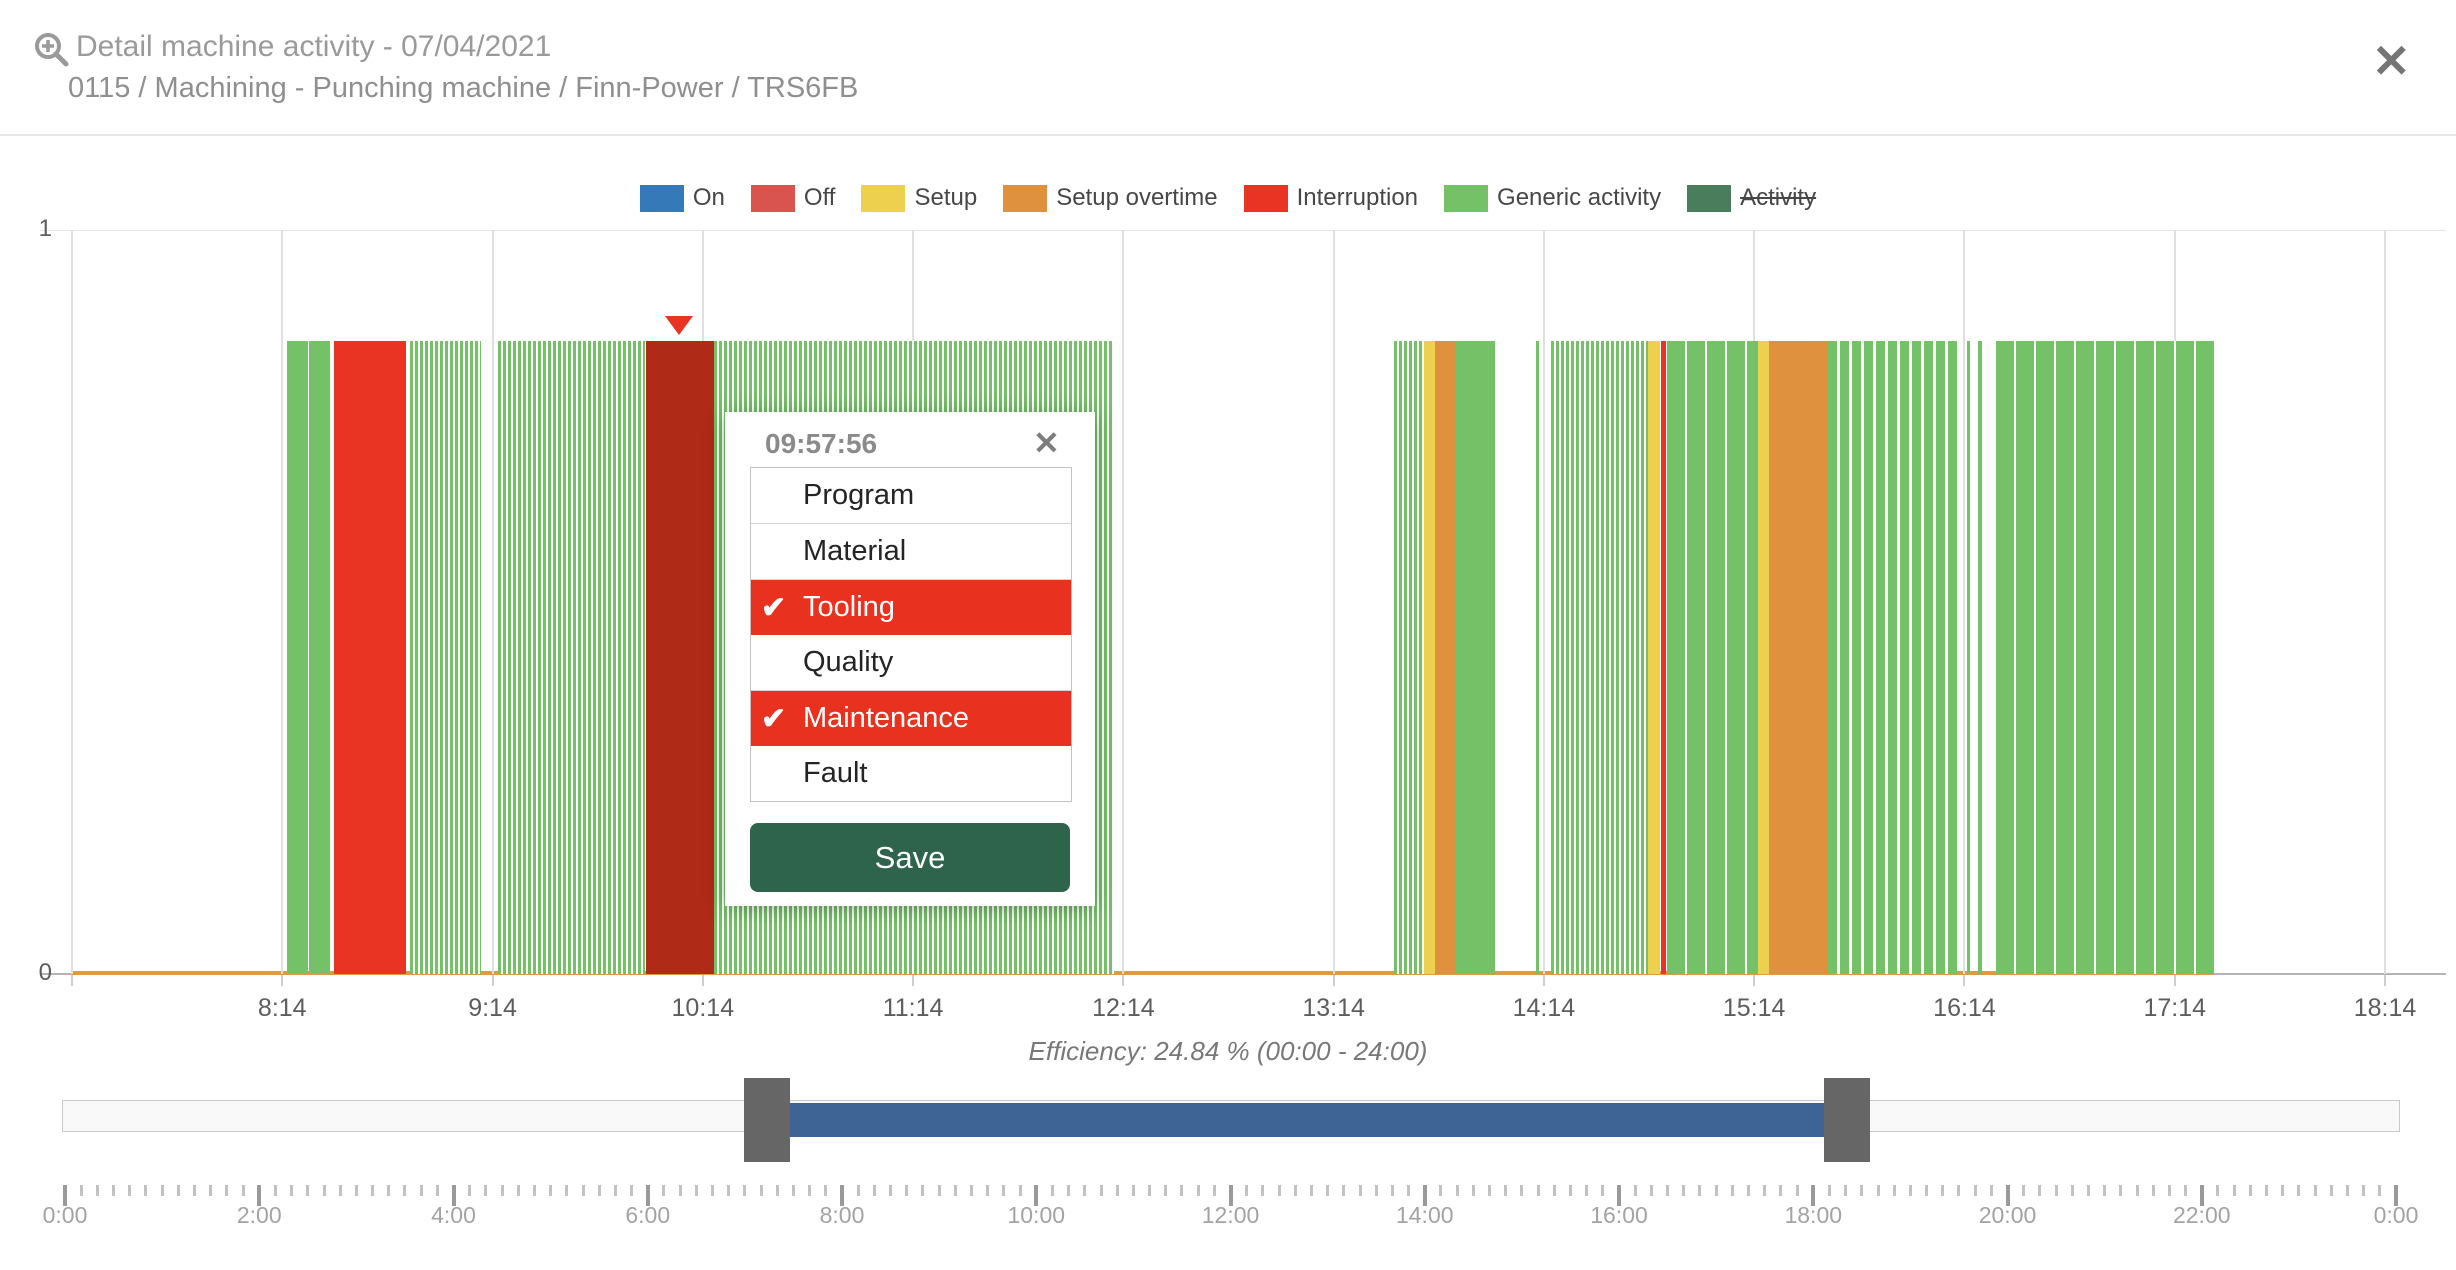 The height and width of the screenshot is (1270, 2456). I want to click on ruler-label: 2:00, so click(259, 1215).